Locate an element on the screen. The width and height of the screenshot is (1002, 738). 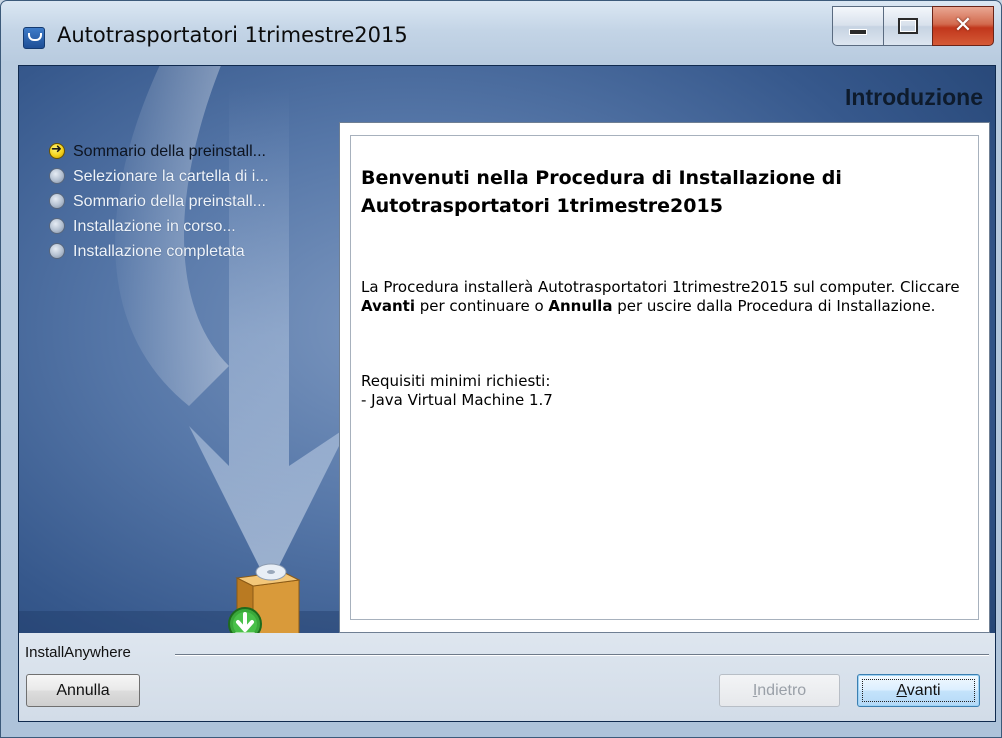
page-title: Introduzione is located at coordinates (914, 97).